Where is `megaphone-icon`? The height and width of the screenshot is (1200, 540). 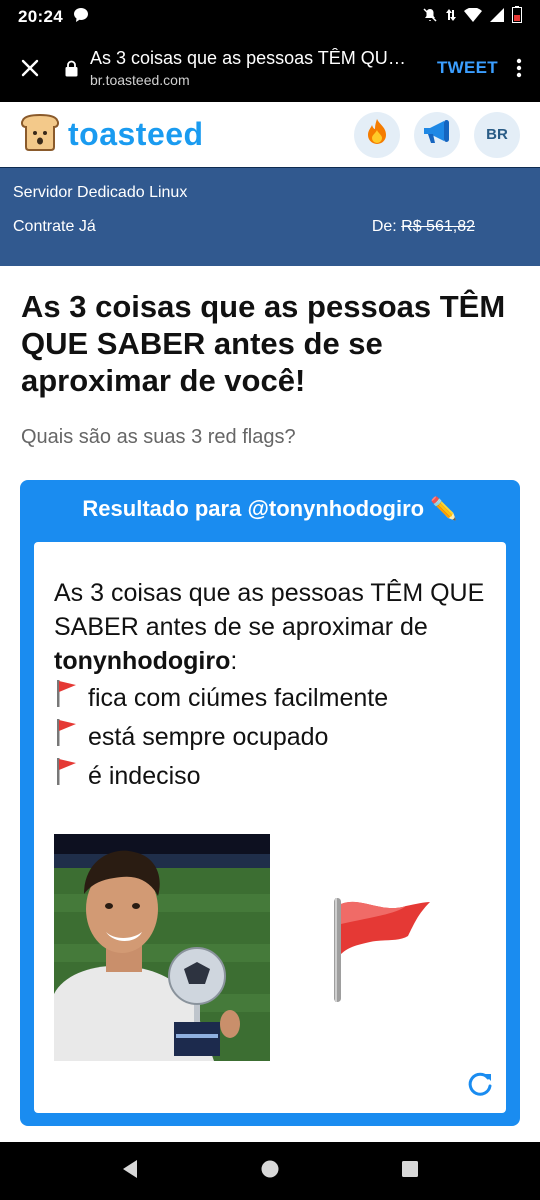
megaphone-icon is located at coordinates (437, 134).